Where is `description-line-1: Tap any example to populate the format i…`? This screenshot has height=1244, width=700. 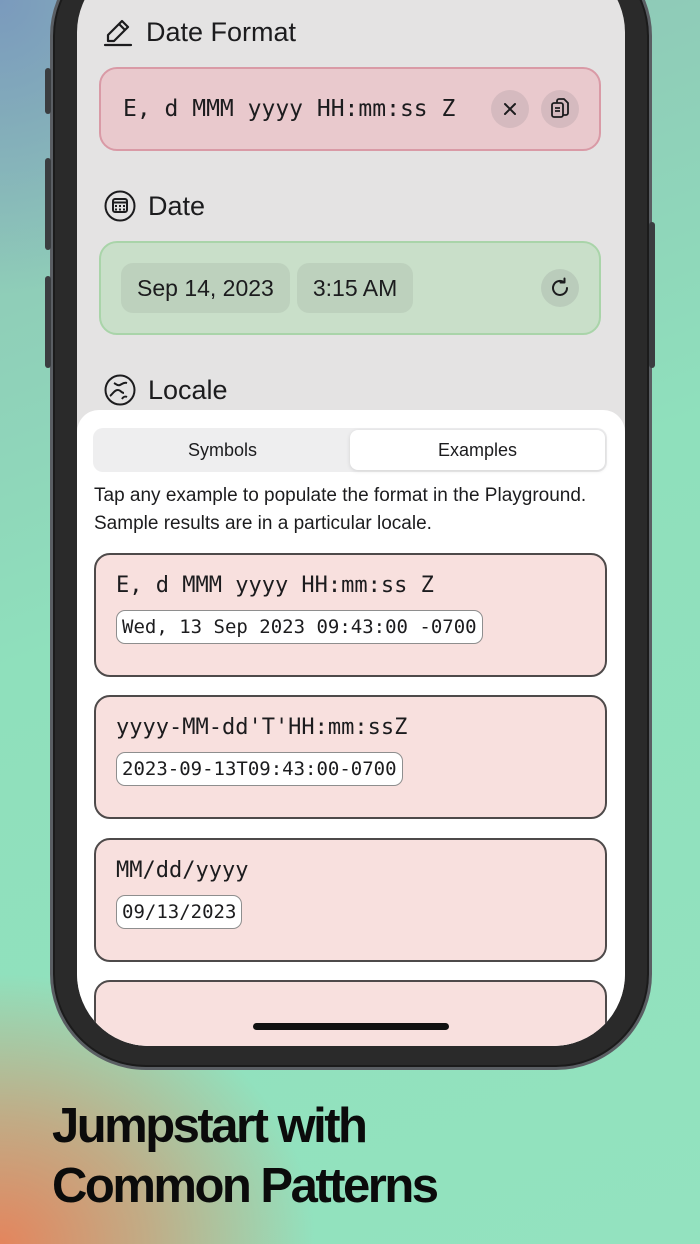
description-line-1: Tap any example to populate the format i… is located at coordinates (340, 495).